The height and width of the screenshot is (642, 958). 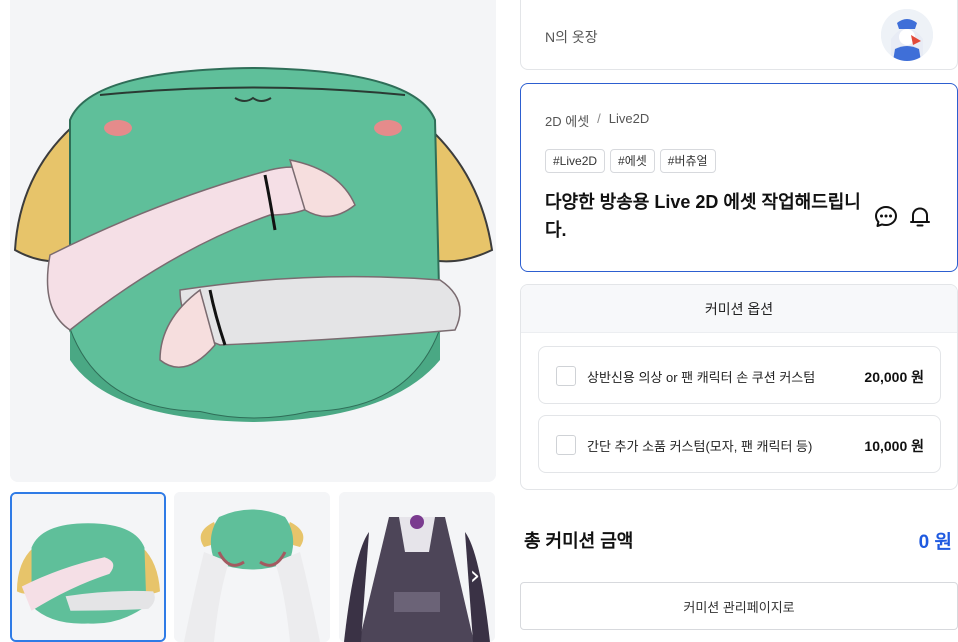 What do you see at coordinates (579, 541) in the screenshot?
I see `total-label: 총 커미션 금액` at bounding box center [579, 541].